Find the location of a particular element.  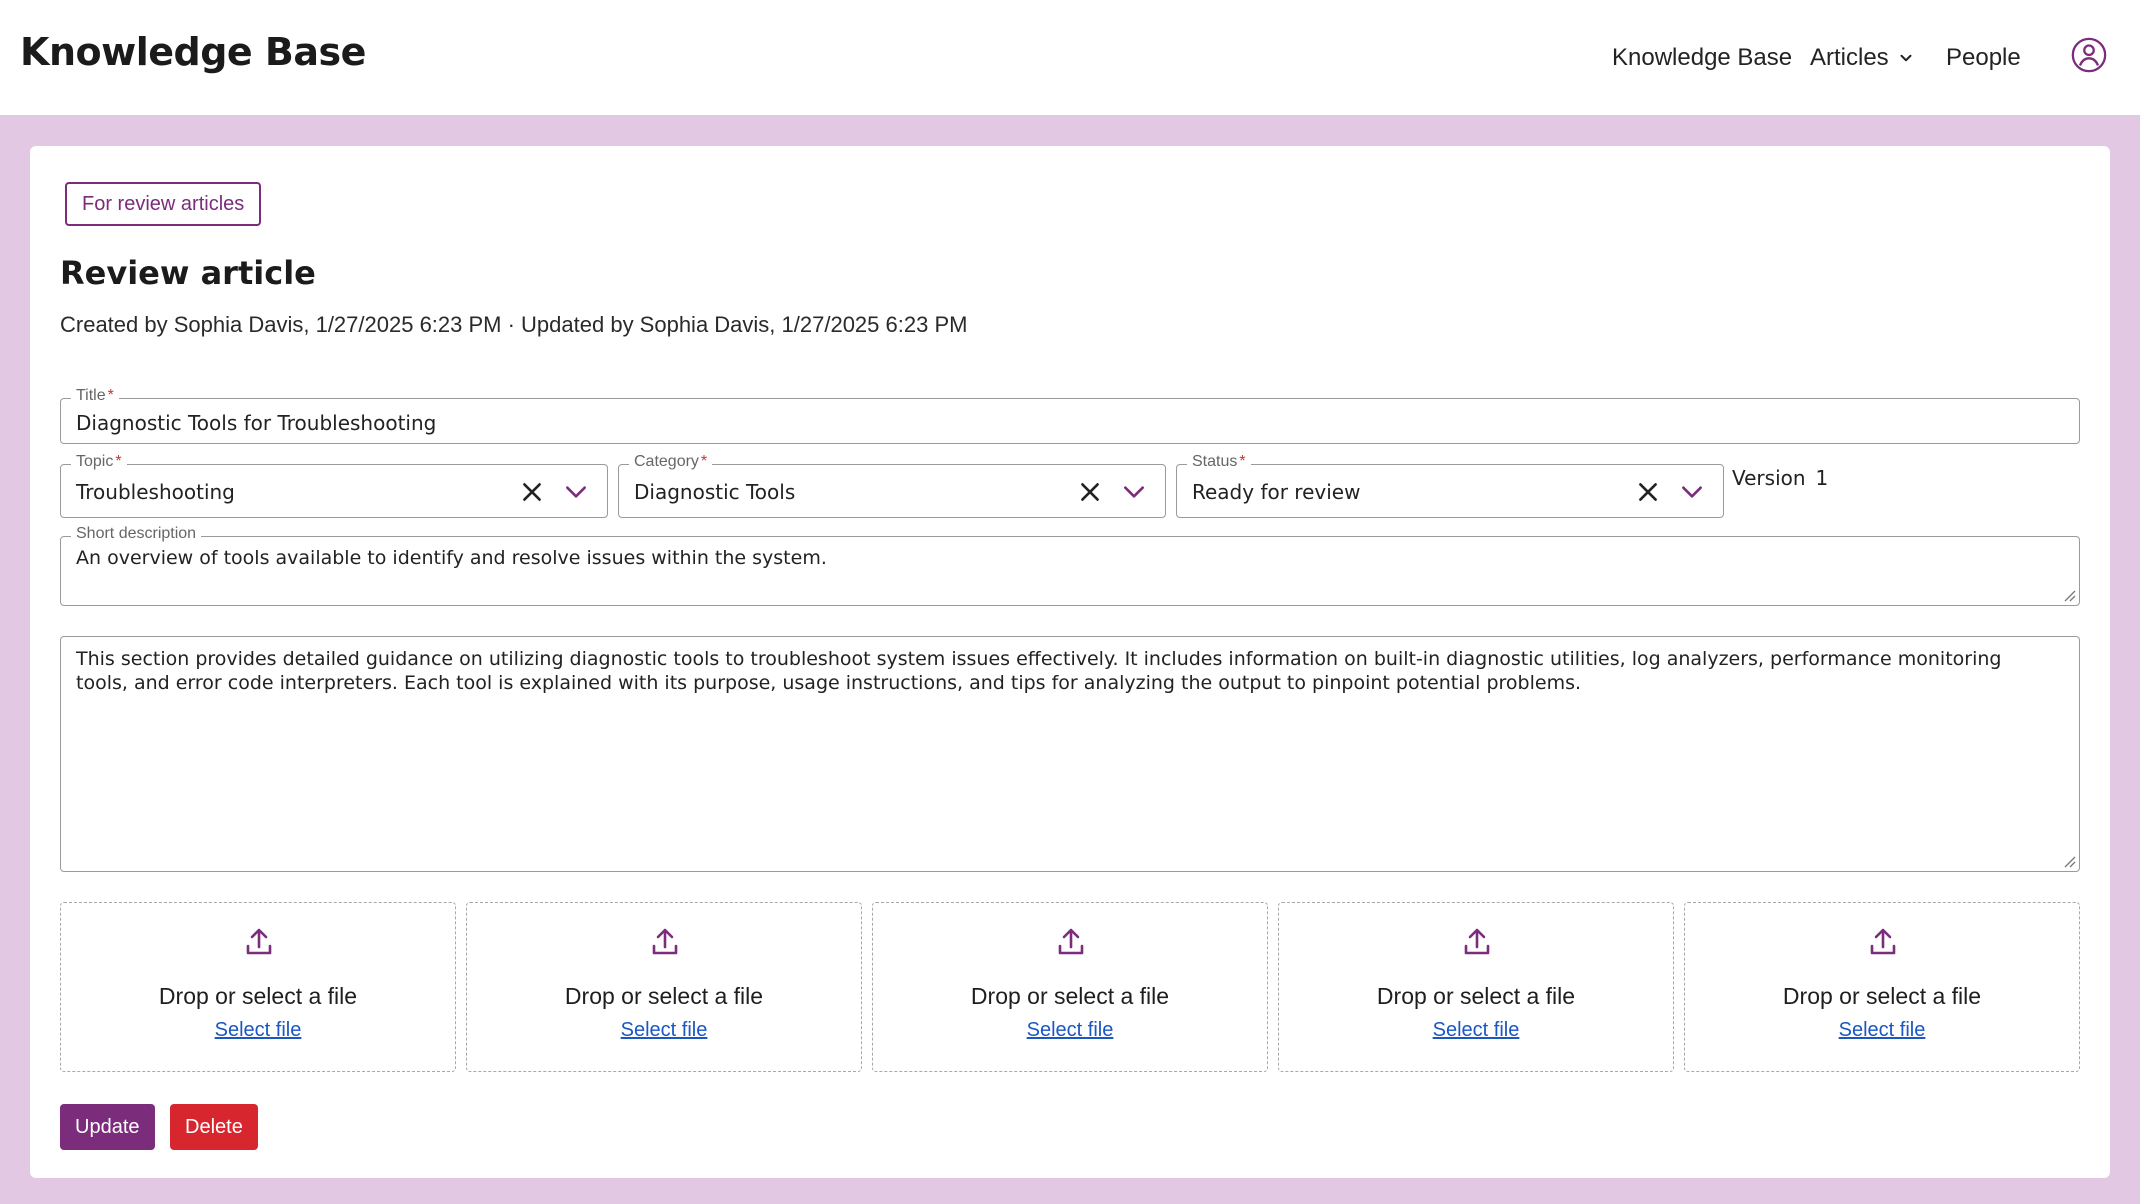

category-label: Category * is located at coordinates (671, 462).